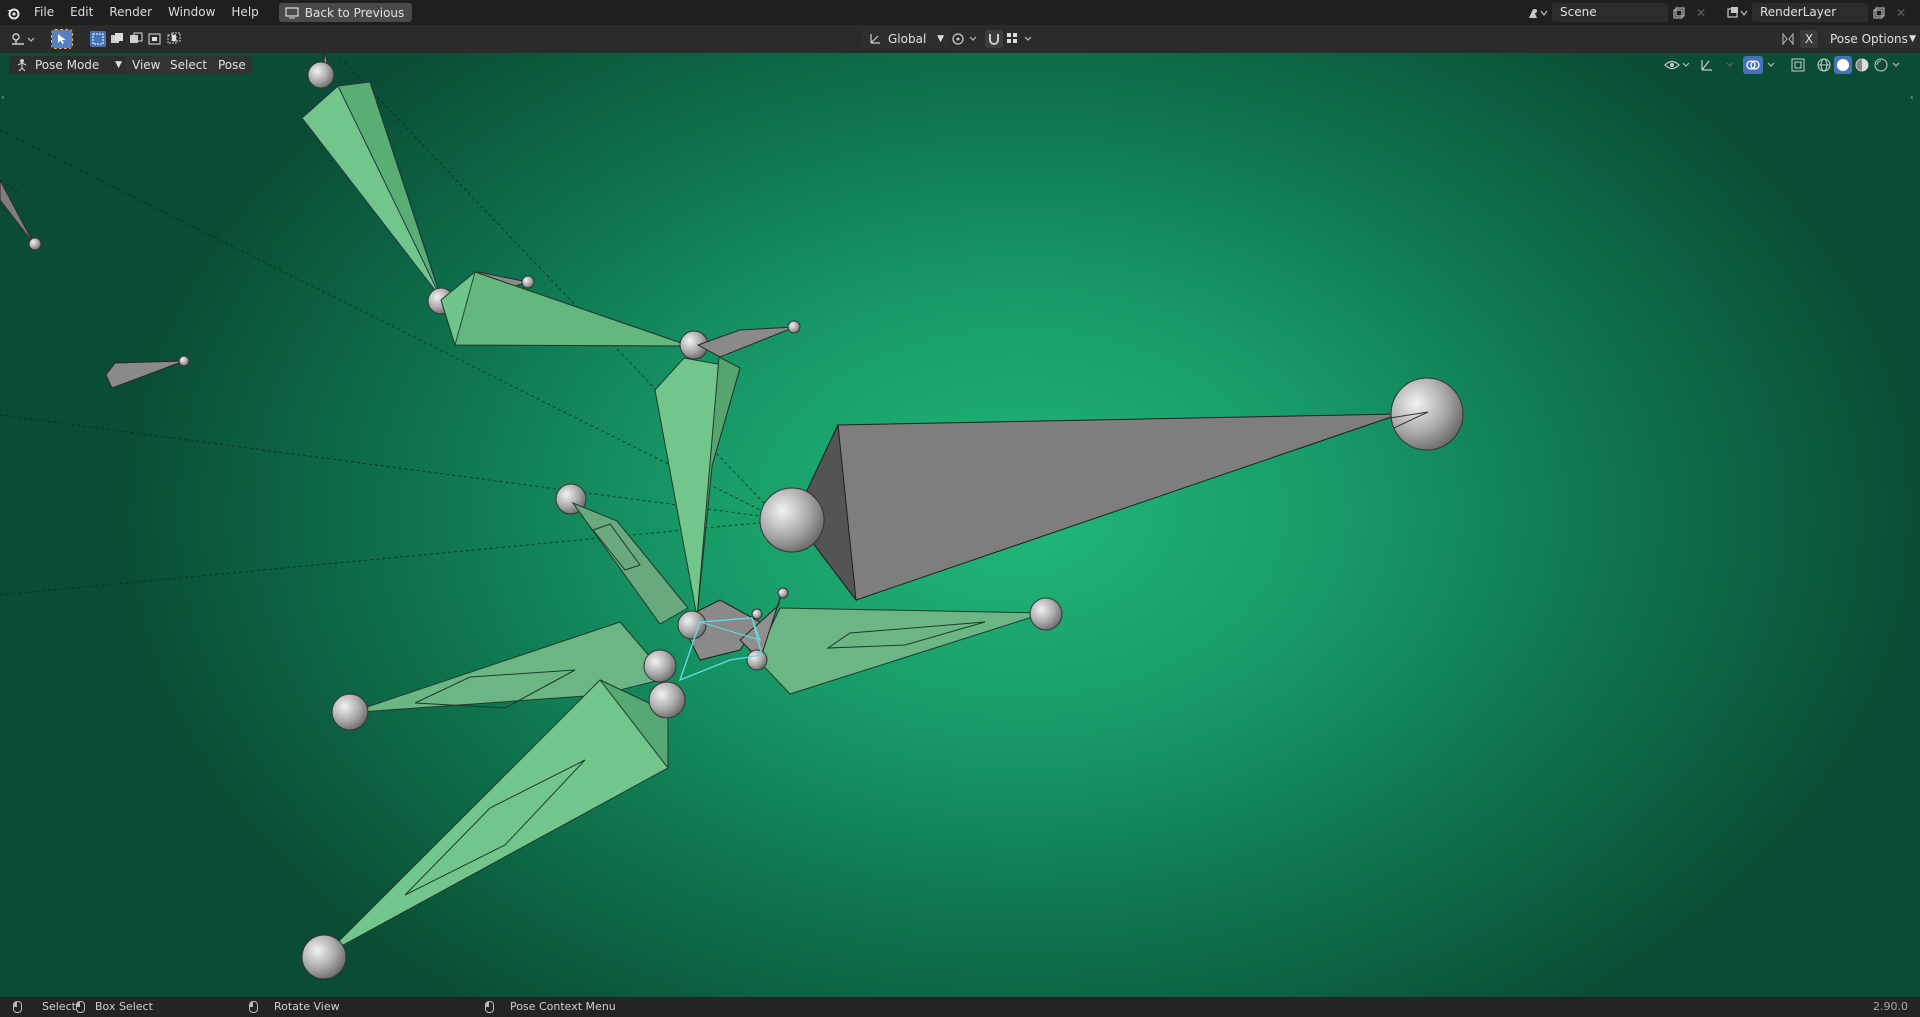 Image resolution: width=1920 pixels, height=1017 pixels. What do you see at coordinates (1537, 12) in the screenshot?
I see `scene-icon` at bounding box center [1537, 12].